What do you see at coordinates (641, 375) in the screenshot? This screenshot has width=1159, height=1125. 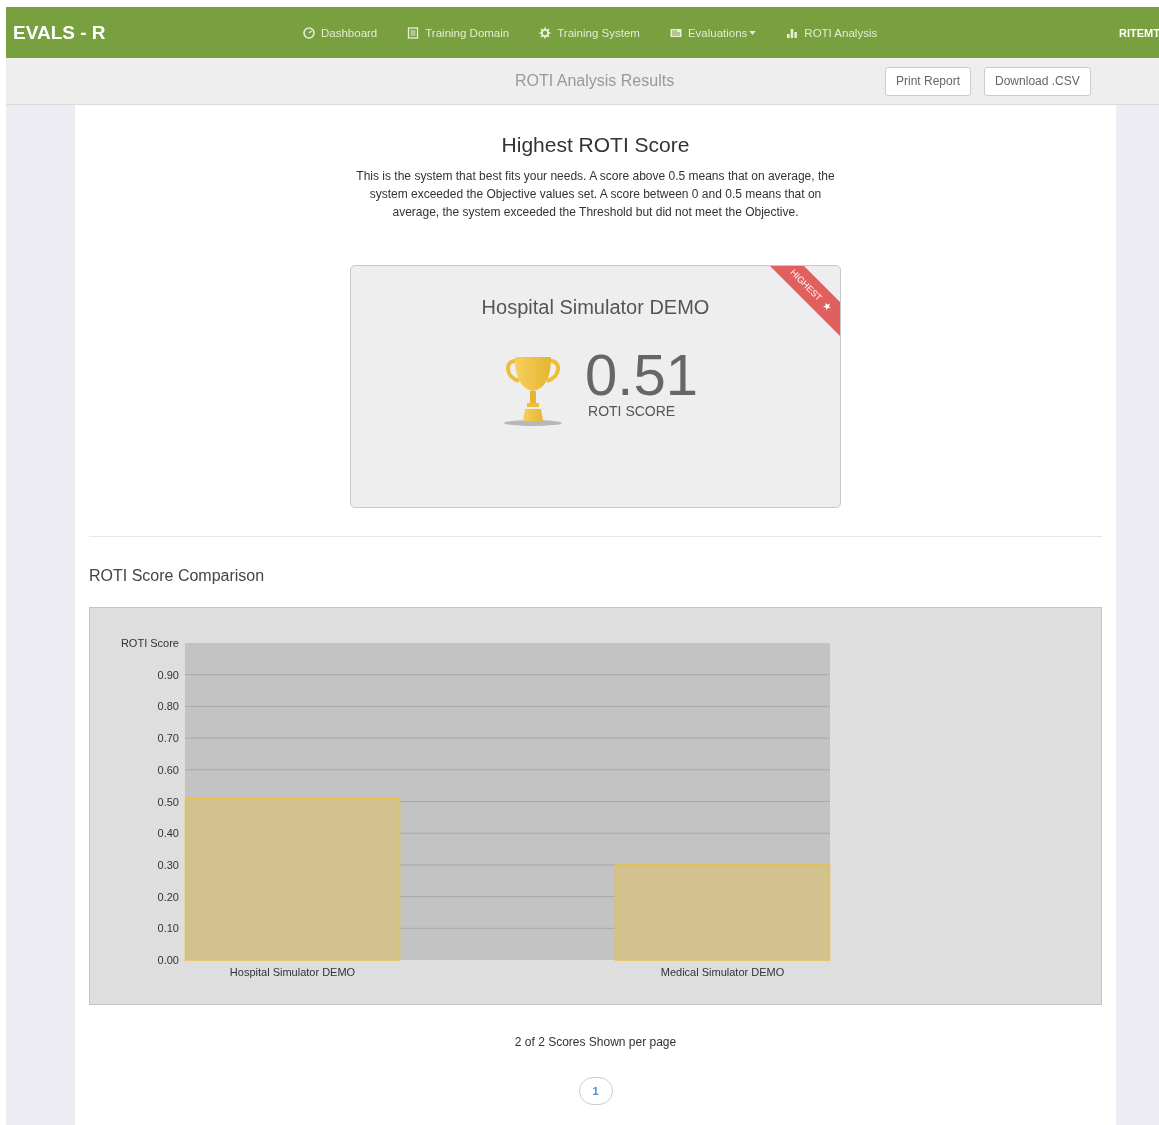 I see `score-value: 0.51` at bounding box center [641, 375].